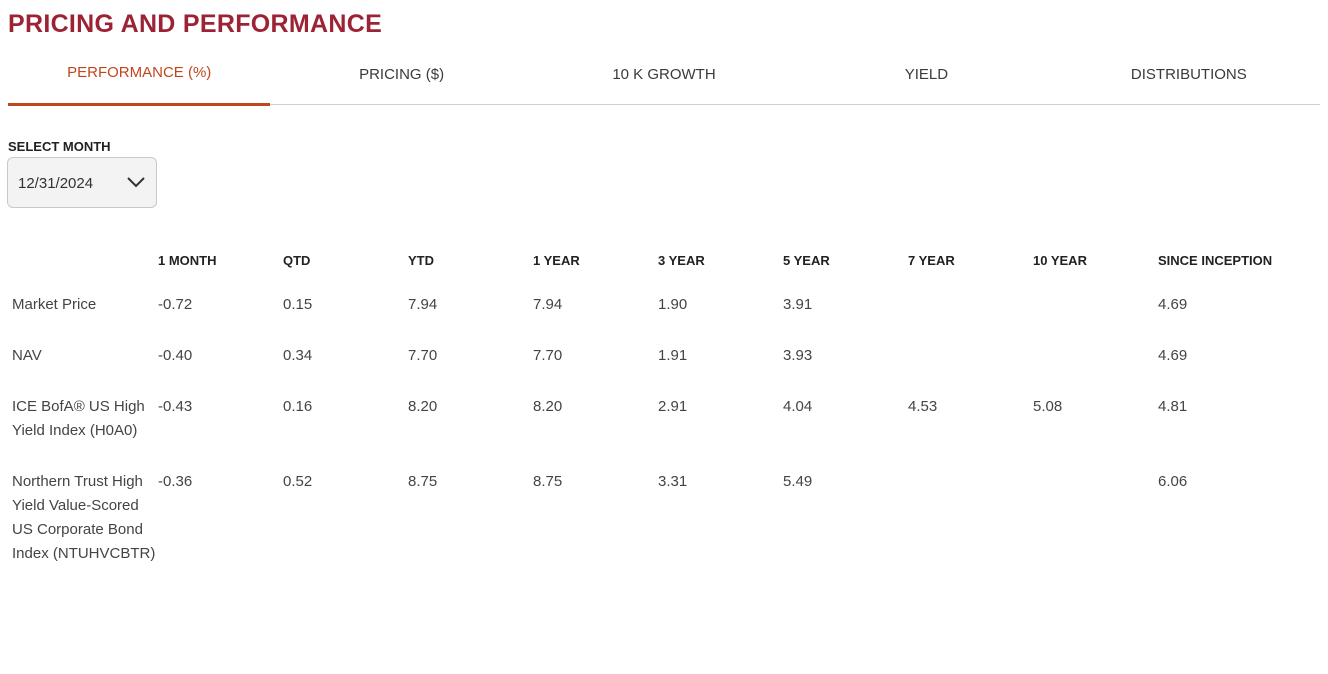 The height and width of the screenshot is (674, 1328). I want to click on tab-pricing: PRICING ($), so click(401, 78).